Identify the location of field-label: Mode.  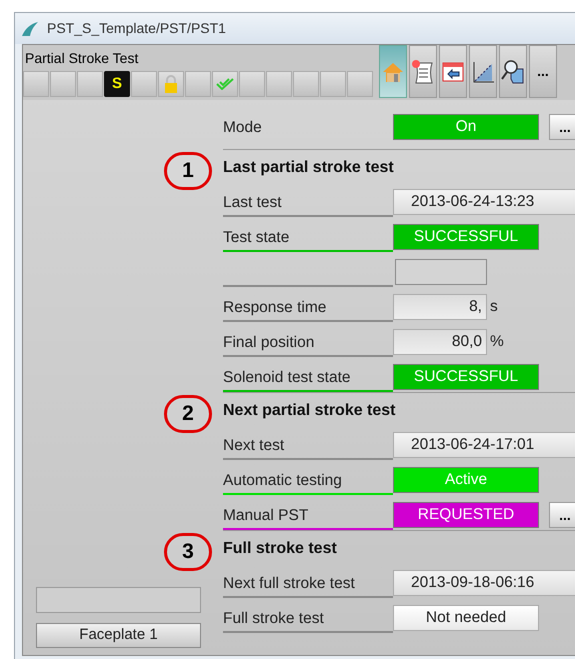
(243, 128).